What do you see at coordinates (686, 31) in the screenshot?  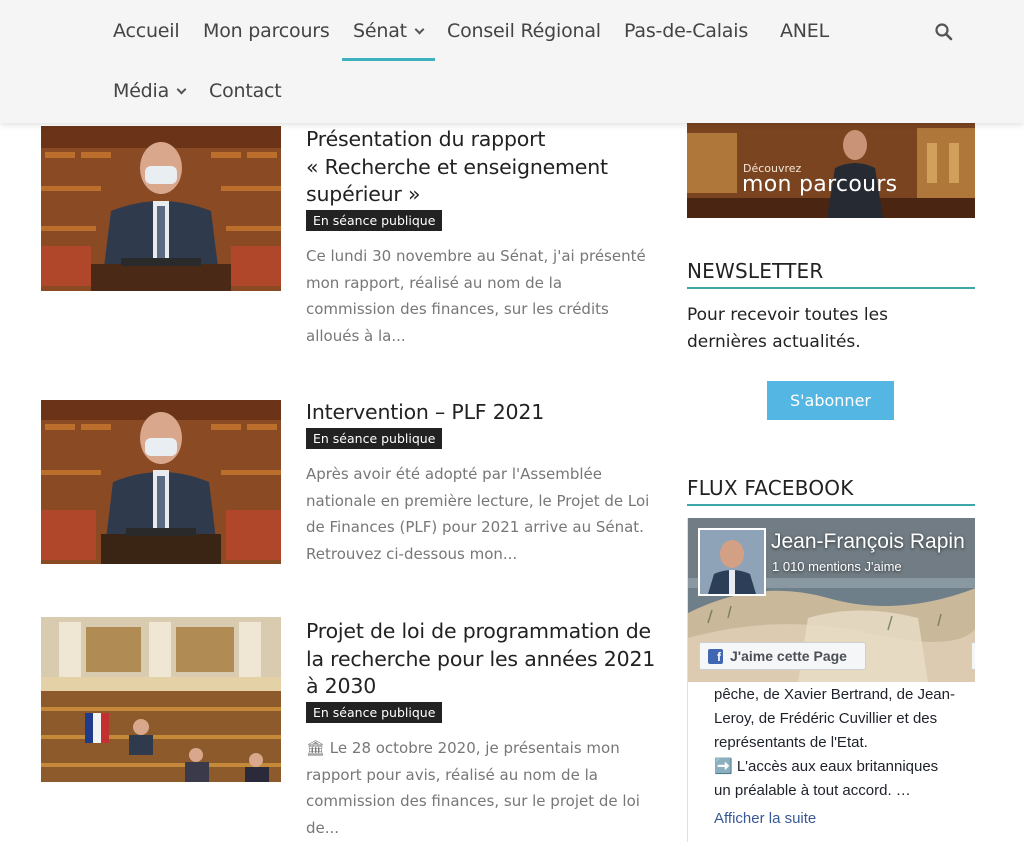 I see `nav-item-pas-de-calais: Pas-de-Calais` at bounding box center [686, 31].